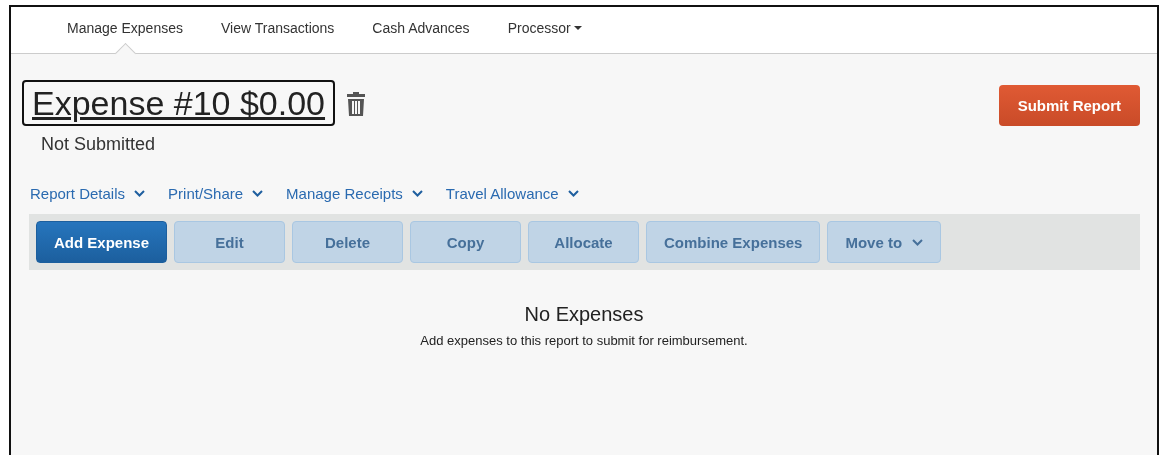 This screenshot has width=1160, height=455. What do you see at coordinates (1069, 105) in the screenshot?
I see `submit-report-button: Submit Report` at bounding box center [1069, 105].